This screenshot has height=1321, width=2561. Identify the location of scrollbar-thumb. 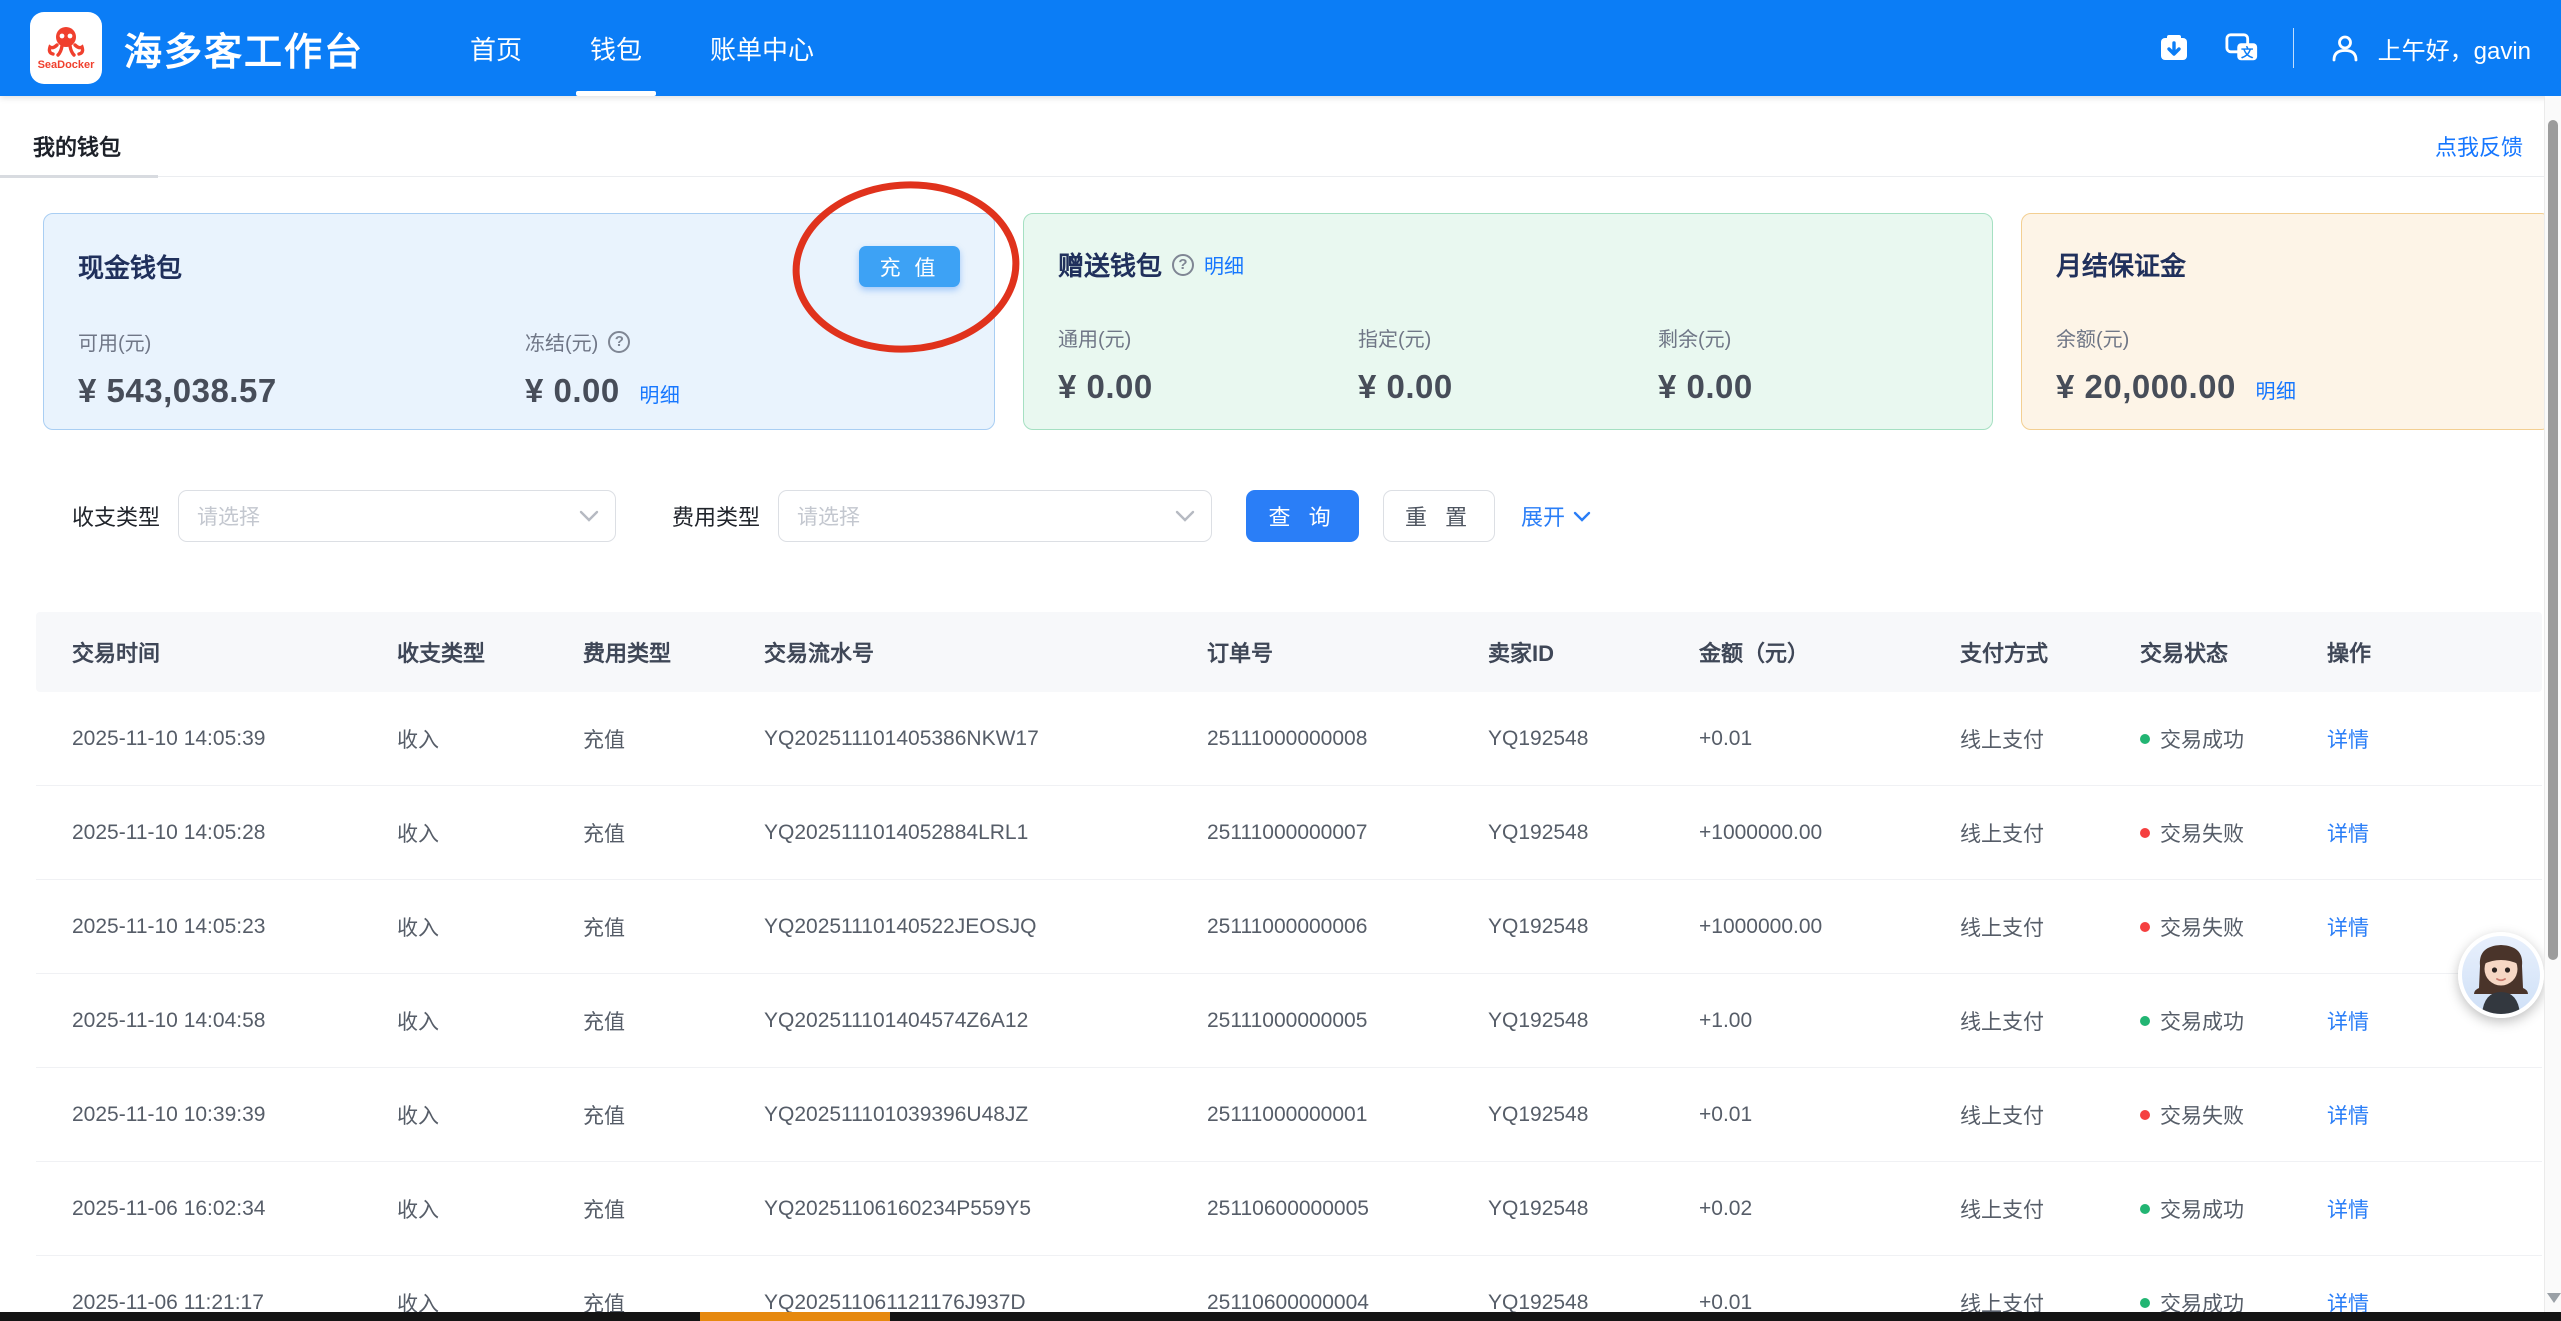
(2553, 540).